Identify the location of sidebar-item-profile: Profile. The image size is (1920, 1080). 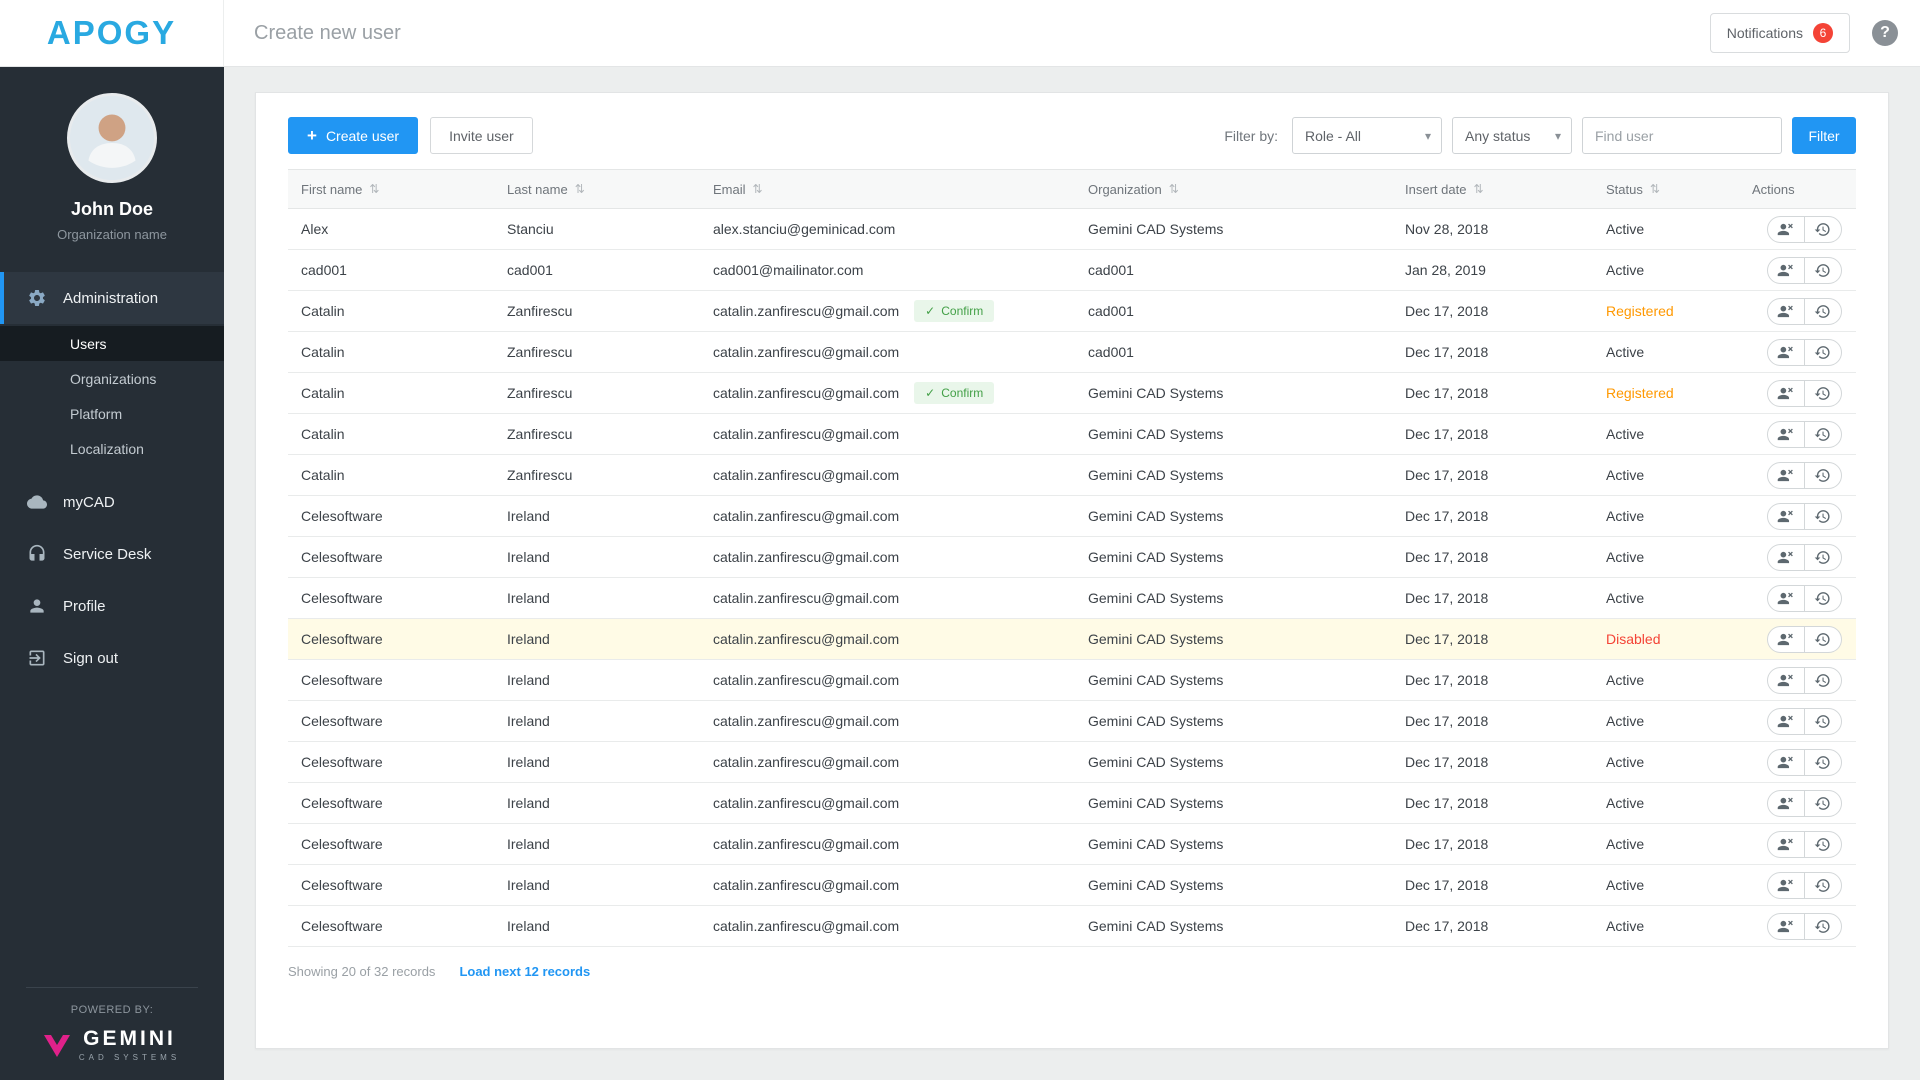
(112, 606).